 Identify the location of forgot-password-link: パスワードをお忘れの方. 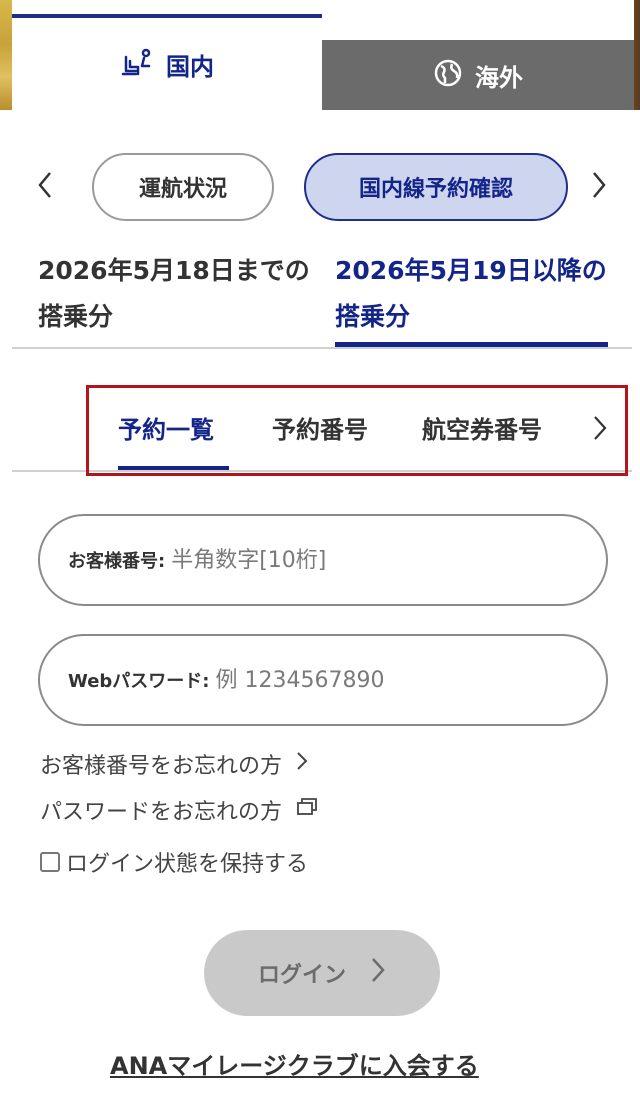
(179, 810).